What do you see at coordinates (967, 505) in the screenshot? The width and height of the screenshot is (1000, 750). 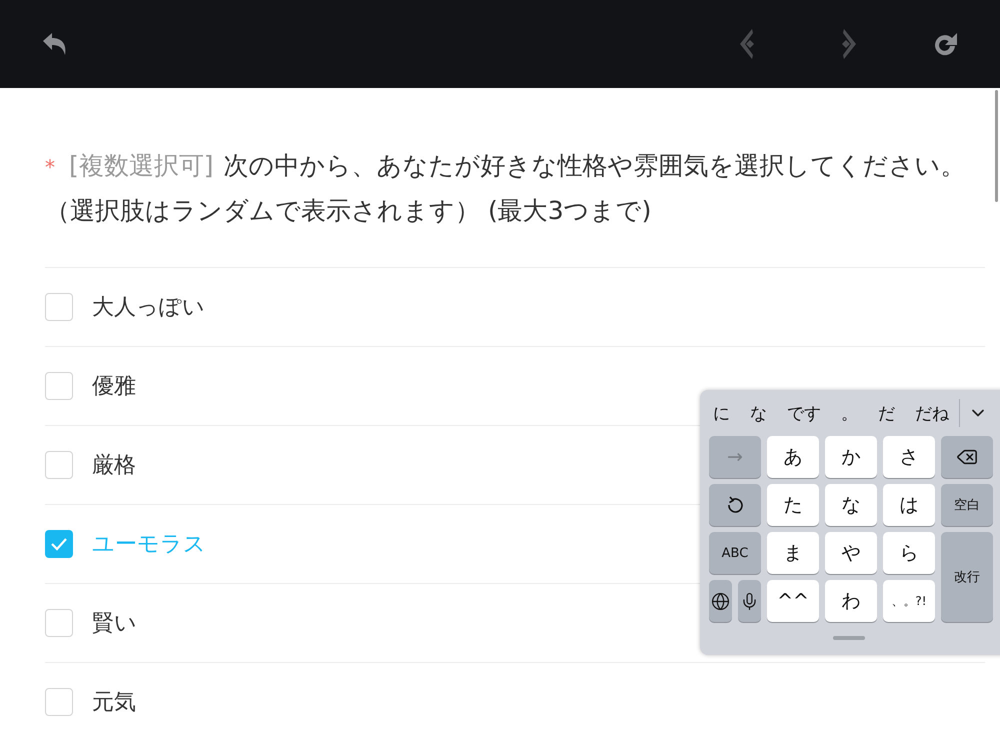 I see `function-key: 空白` at bounding box center [967, 505].